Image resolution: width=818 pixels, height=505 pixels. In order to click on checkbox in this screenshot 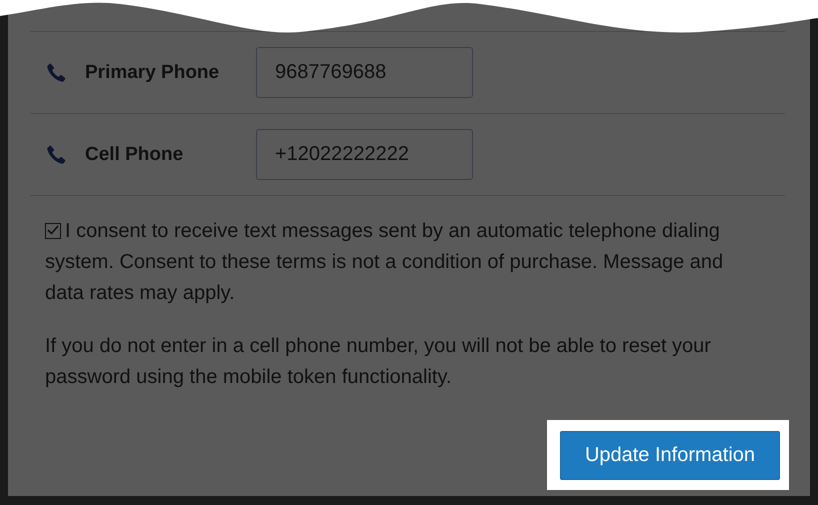, I will do `click(53, 231)`.